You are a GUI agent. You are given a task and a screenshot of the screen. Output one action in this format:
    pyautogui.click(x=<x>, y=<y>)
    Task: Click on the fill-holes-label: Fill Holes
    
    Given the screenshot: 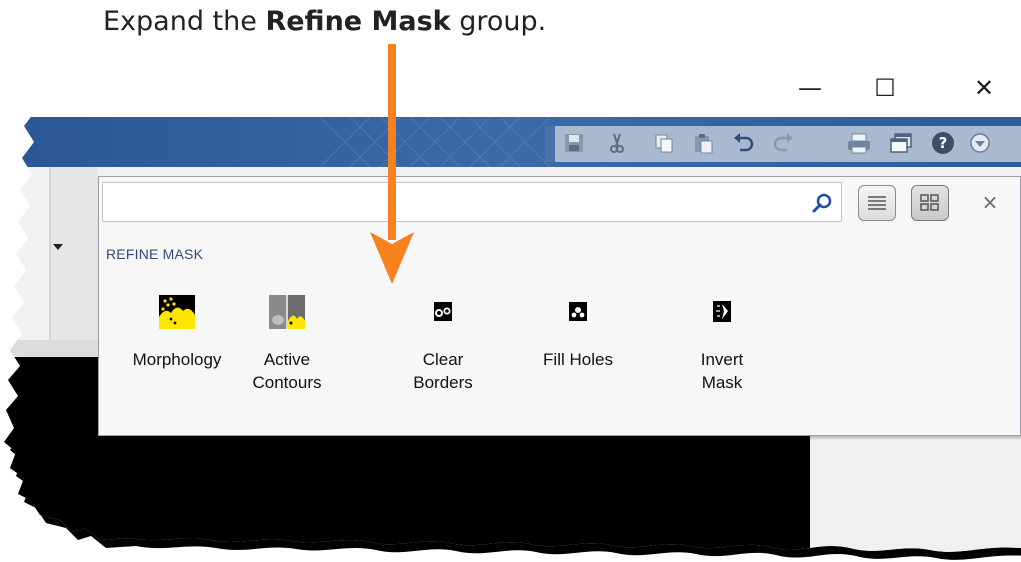 What is the action you would take?
    pyautogui.click(x=578, y=359)
    